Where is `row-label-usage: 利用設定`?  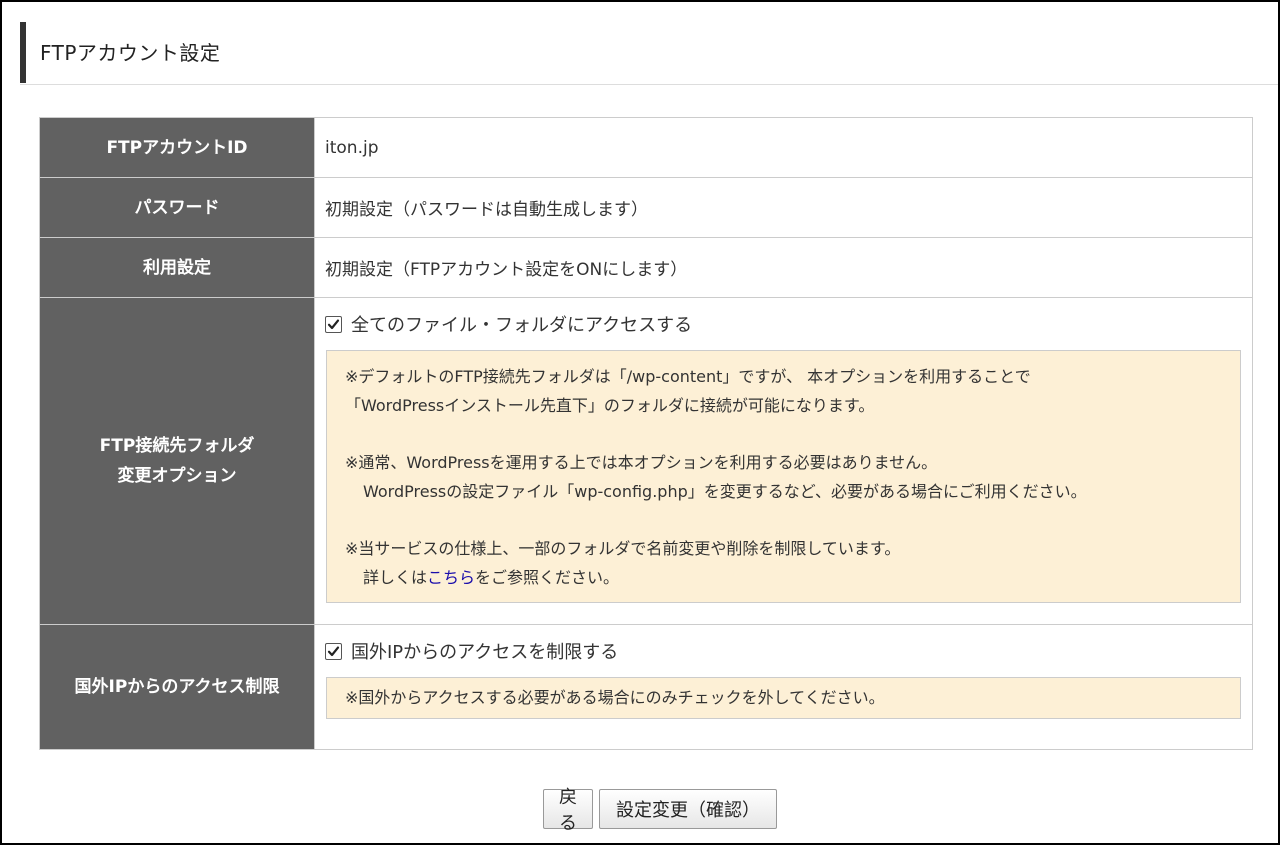 row-label-usage: 利用設定 is located at coordinates (177, 267).